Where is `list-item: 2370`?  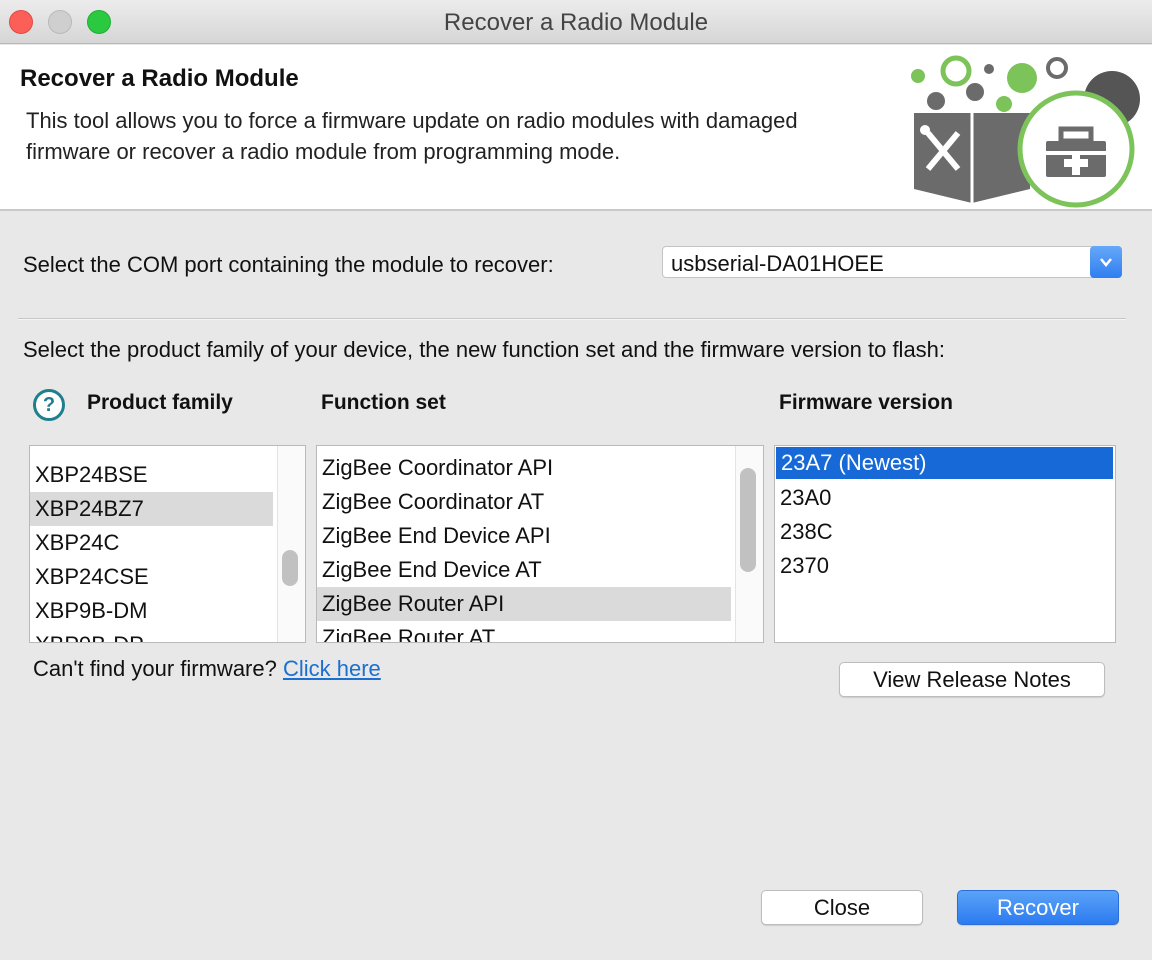
list-item: 2370 is located at coordinates (945, 566).